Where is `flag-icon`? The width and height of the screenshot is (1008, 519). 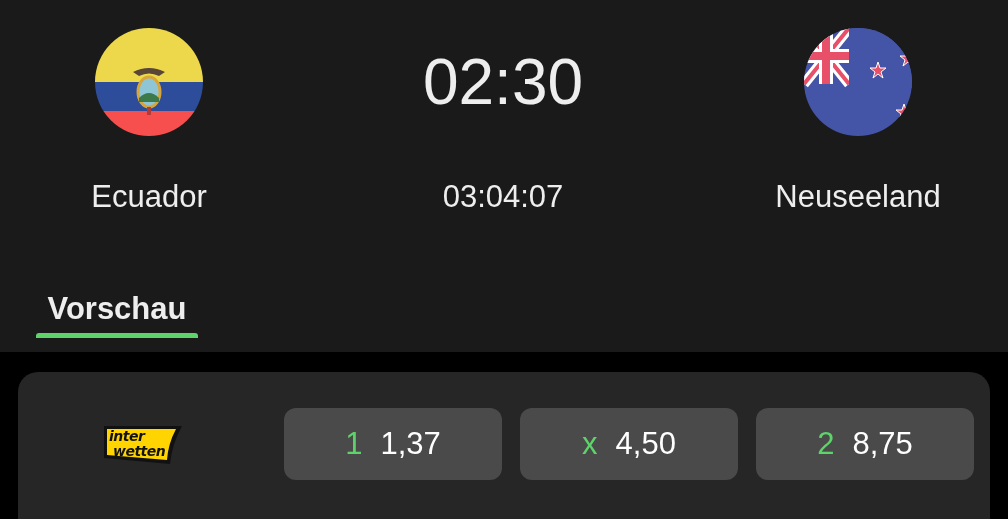
flag-icon is located at coordinates (149, 82).